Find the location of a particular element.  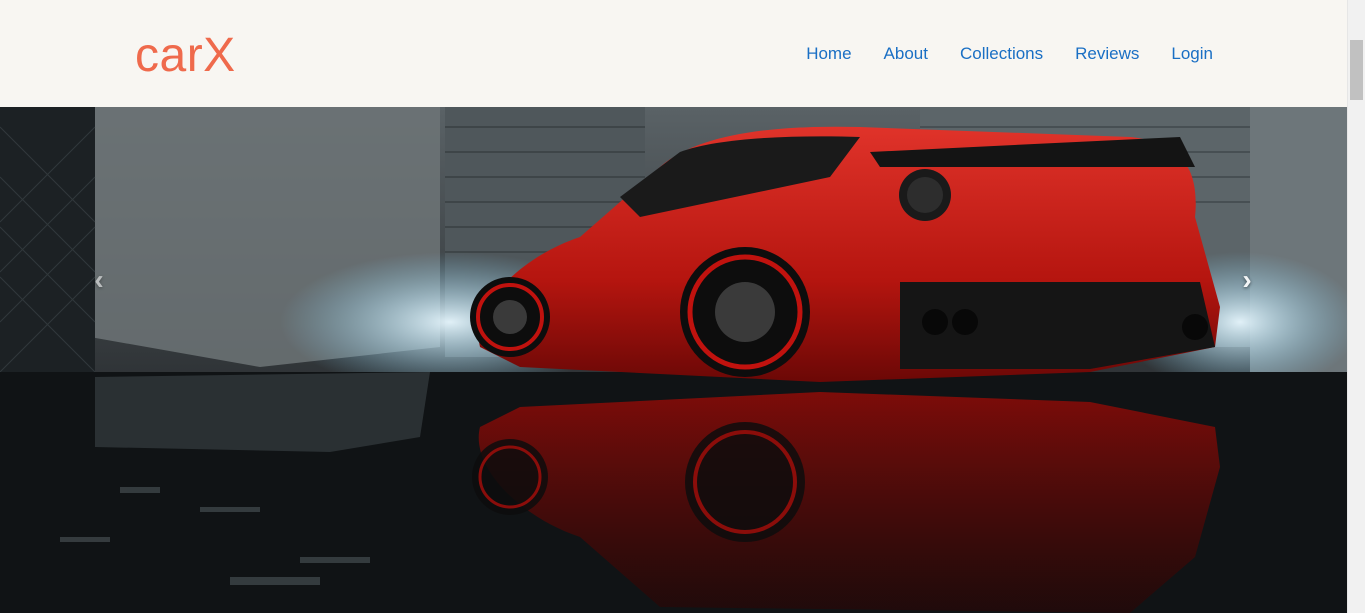

nav-link-home: Home is located at coordinates (828, 53).